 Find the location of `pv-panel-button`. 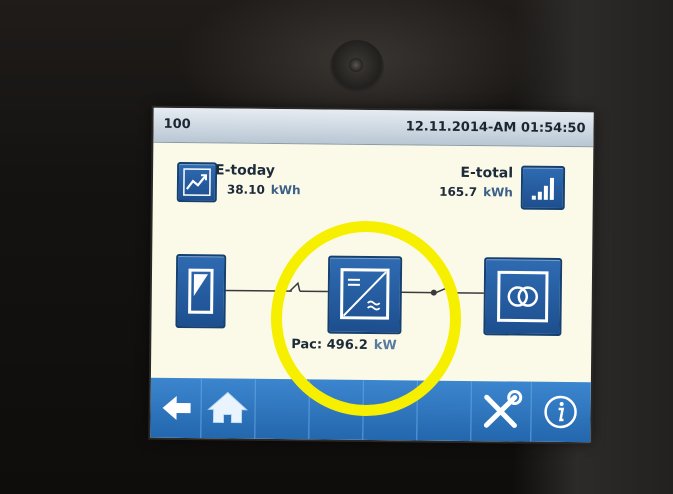

pv-panel-button is located at coordinates (201, 291).